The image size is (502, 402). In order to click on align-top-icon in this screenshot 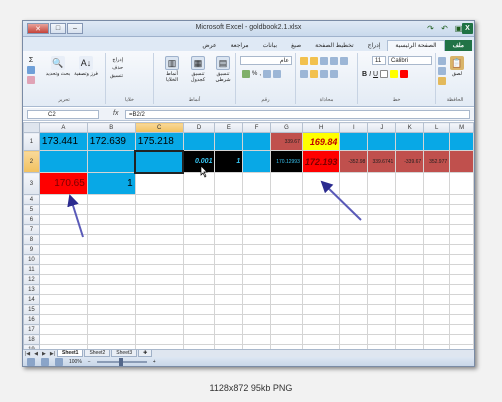, I will do `click(304, 61)`.